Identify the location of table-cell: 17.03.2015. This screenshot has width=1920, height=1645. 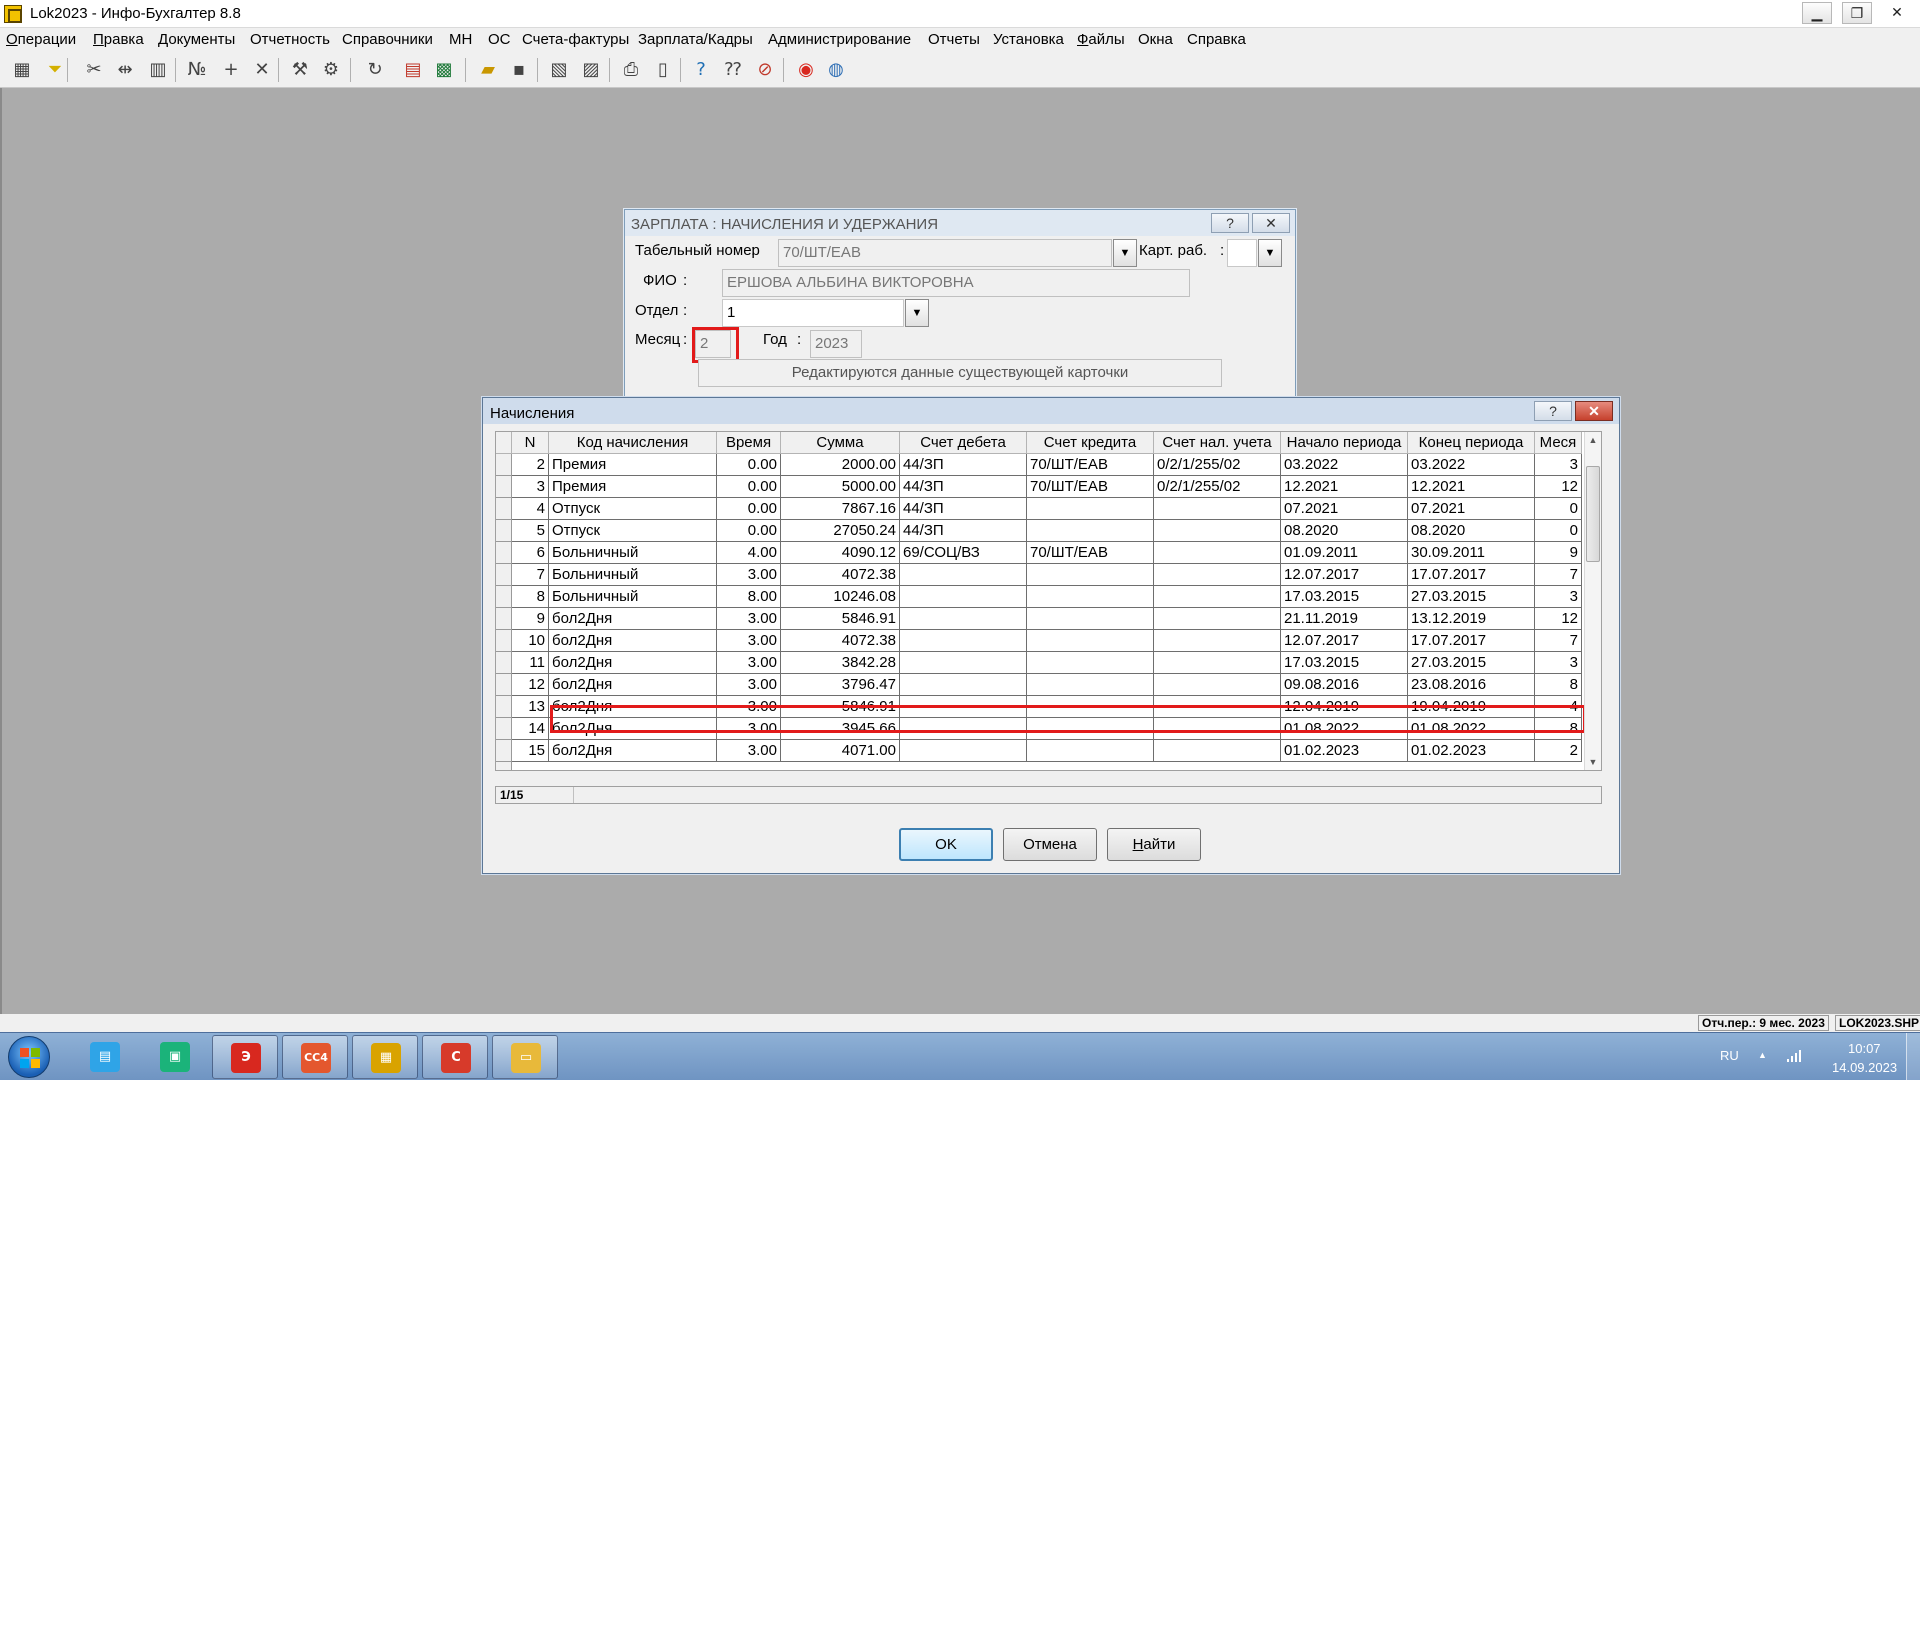
(1344, 597).